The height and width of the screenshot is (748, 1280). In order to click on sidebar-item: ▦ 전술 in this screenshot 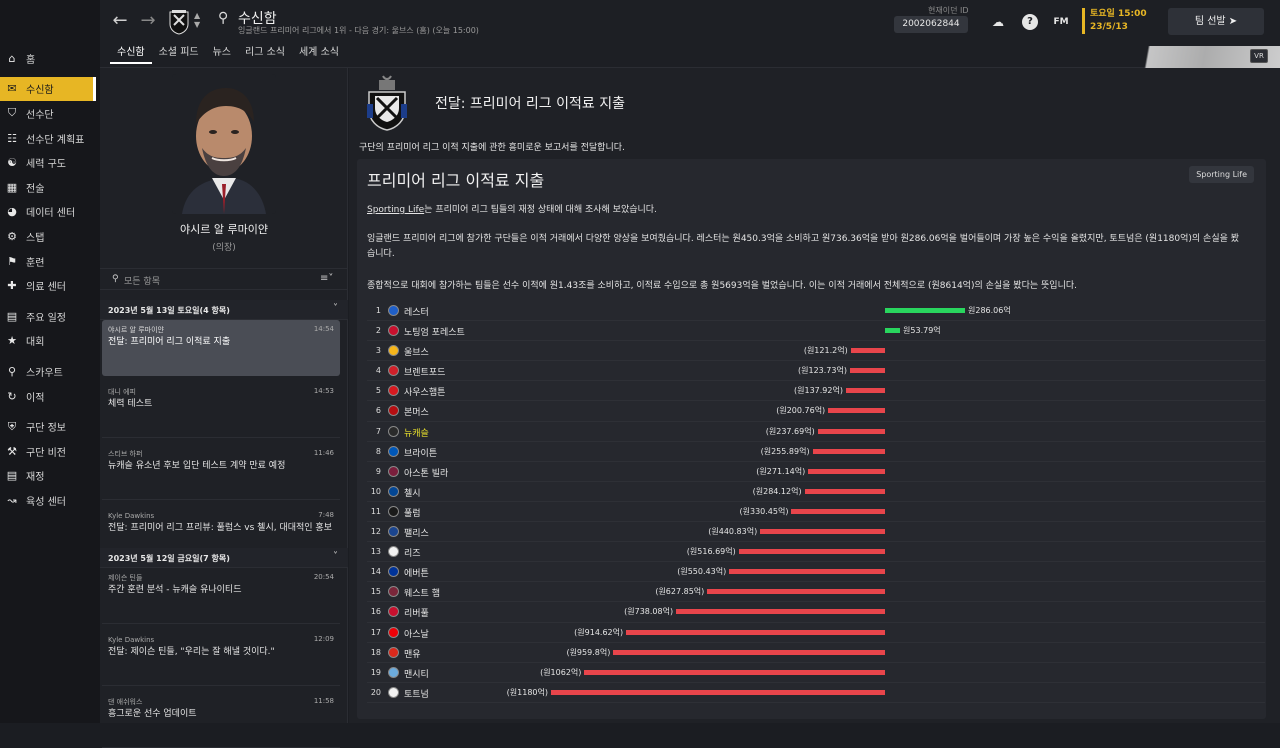, I will do `click(50, 187)`.